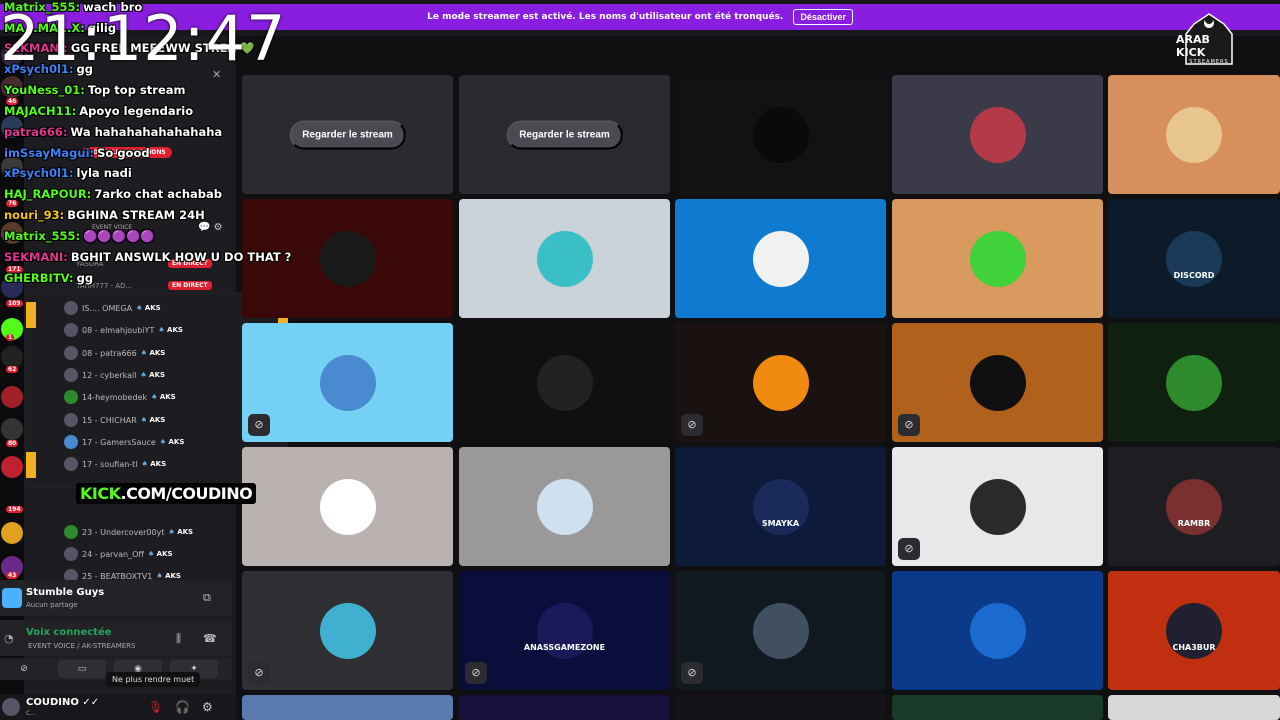 The image size is (1280, 720). I want to click on voice-member: 17 - GamersSauce AKS, so click(124, 442).